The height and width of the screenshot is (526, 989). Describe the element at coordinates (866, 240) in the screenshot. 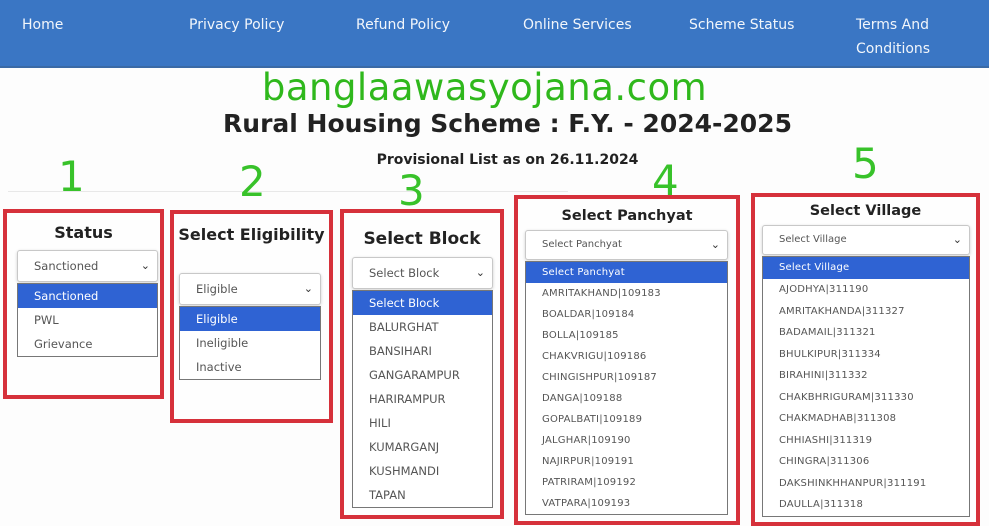

I see `village-select: Select Village ⌄` at that location.